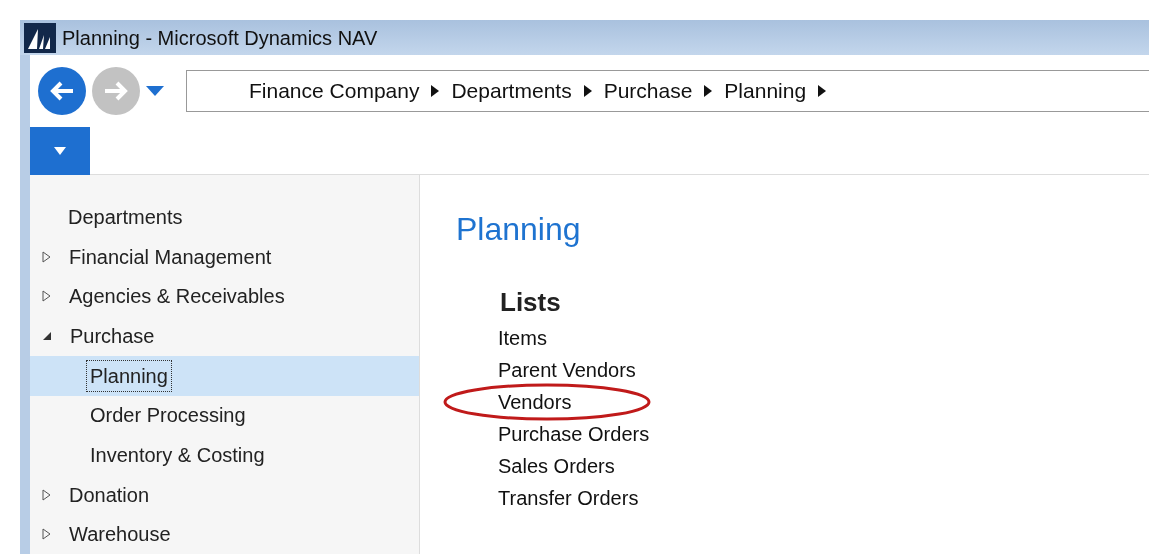 This screenshot has width=1149, height=554. What do you see at coordinates (574, 434) in the screenshot?
I see `list-link: Purchase Orders` at bounding box center [574, 434].